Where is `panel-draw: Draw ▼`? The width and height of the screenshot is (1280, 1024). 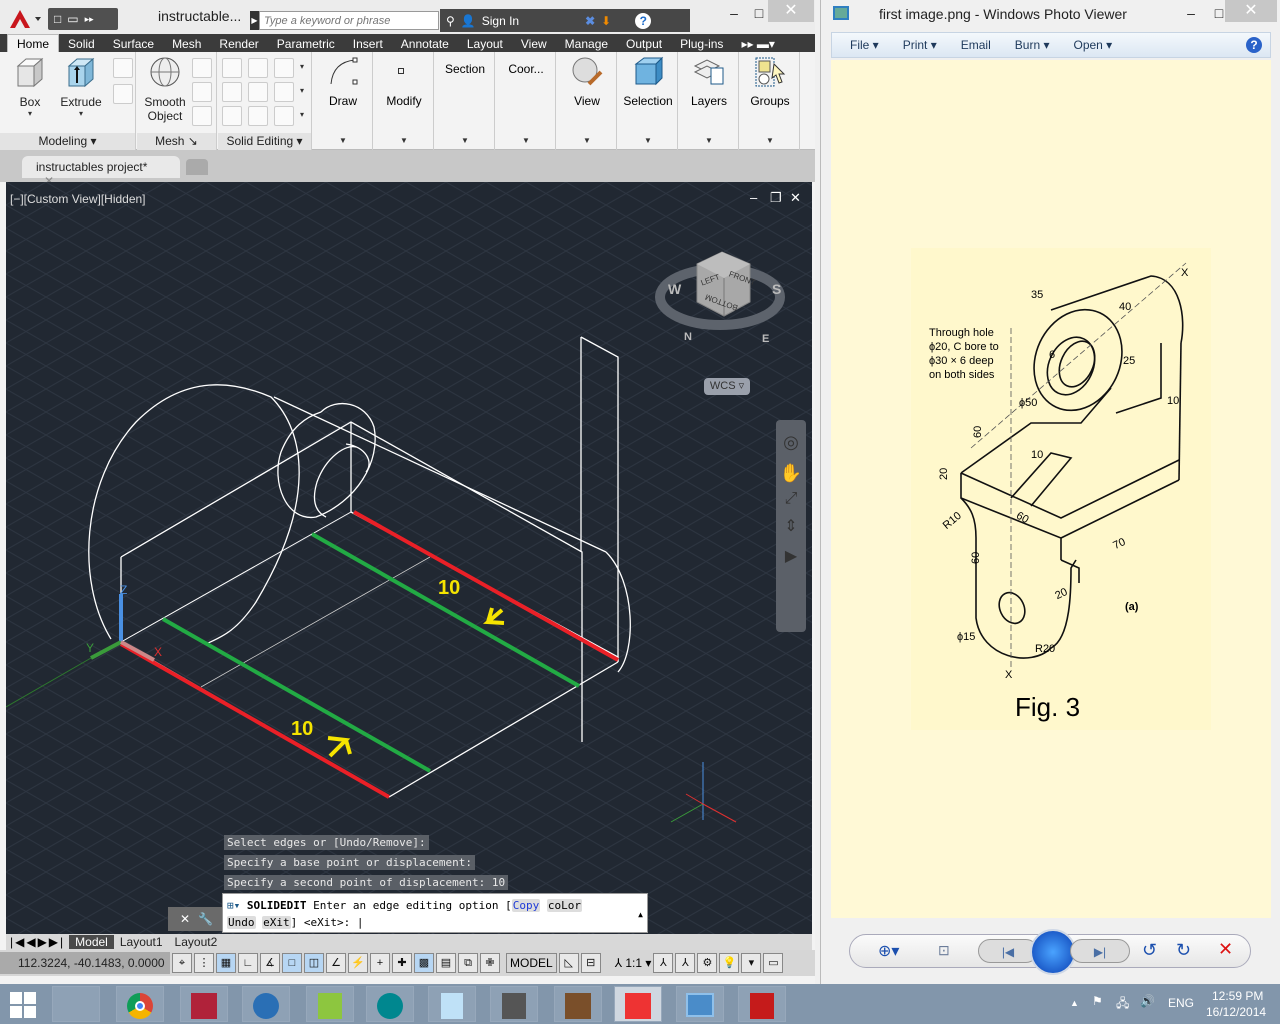
panel-draw: Draw ▼ is located at coordinates (343, 101).